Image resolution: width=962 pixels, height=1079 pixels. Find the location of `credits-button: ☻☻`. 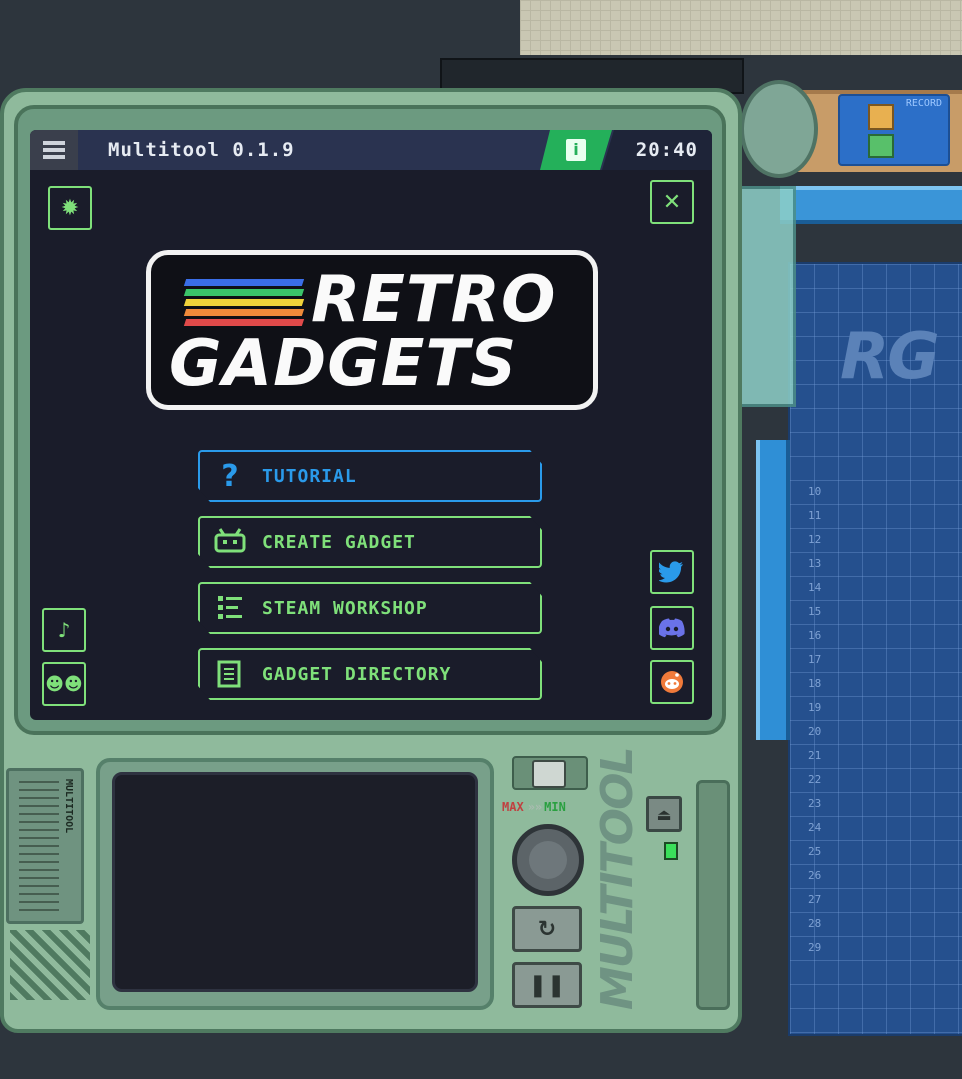

credits-button: ☻☻ is located at coordinates (64, 684).